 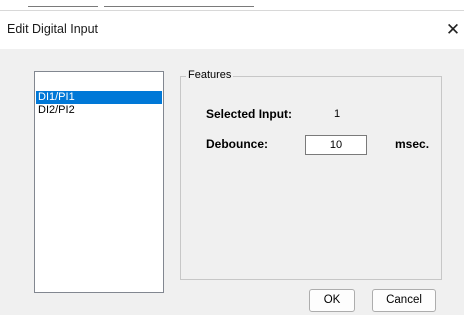 What do you see at coordinates (232, 30) in the screenshot?
I see `title-bar: Edit Digital Input ✕` at bounding box center [232, 30].